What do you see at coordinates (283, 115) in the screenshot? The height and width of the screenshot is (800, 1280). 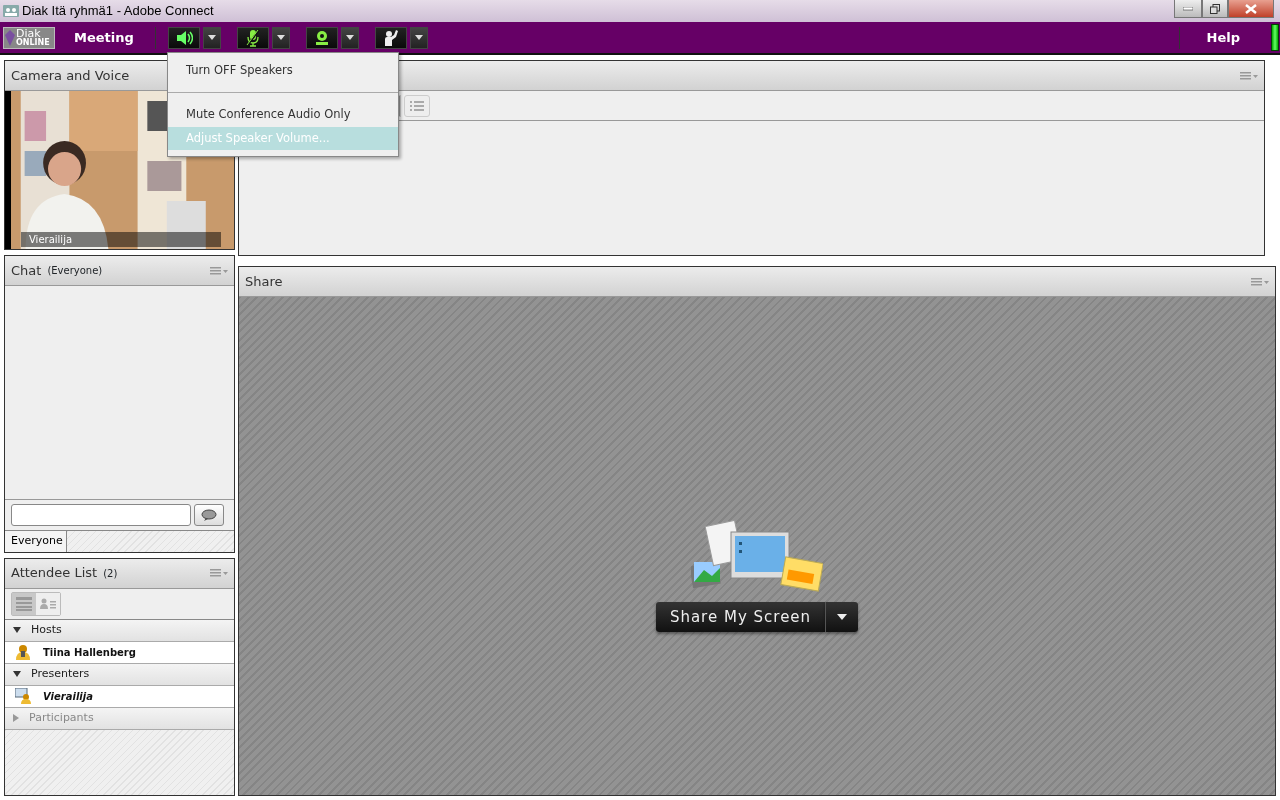 I see `menu-item: Mute Conference Audio Only` at bounding box center [283, 115].